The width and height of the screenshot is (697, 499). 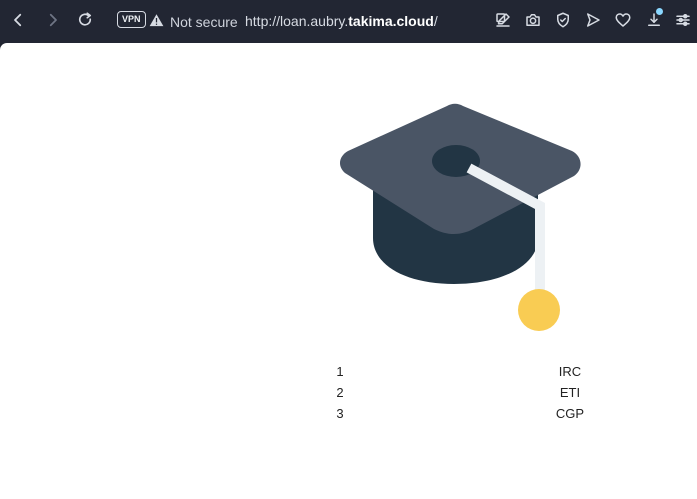 I want to click on loan-row: 3 CGP, so click(x=460, y=413).